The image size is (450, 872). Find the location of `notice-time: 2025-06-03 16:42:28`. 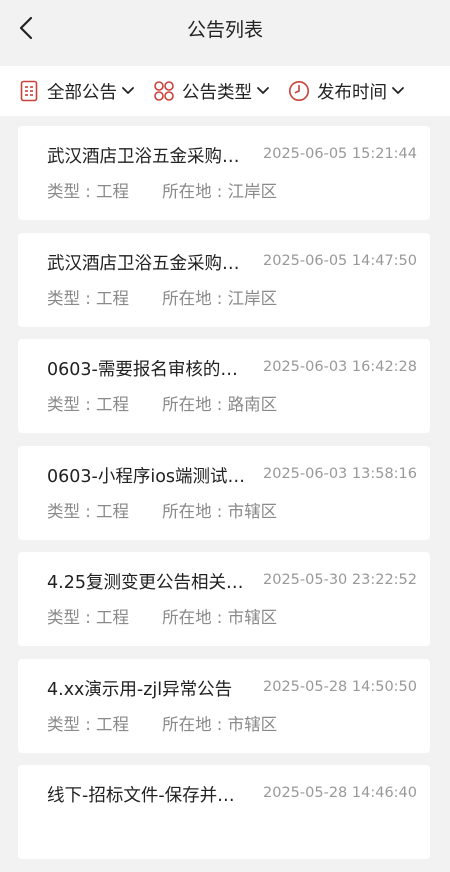

notice-time: 2025-06-03 16:42:28 is located at coordinates (340, 367).